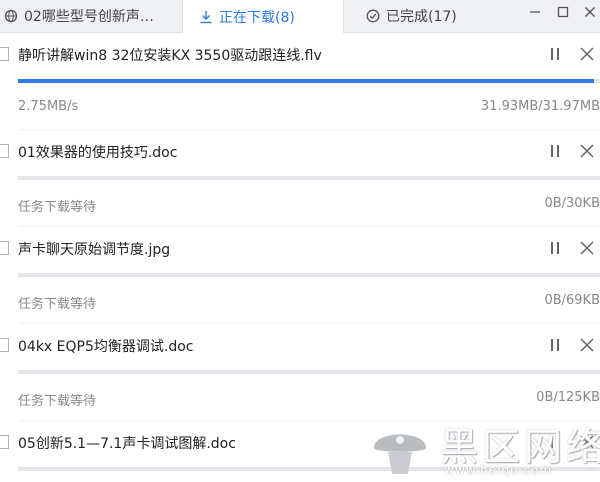 Image resolution: width=600 pixels, height=482 pixels. I want to click on progress-fill, so click(306, 81).